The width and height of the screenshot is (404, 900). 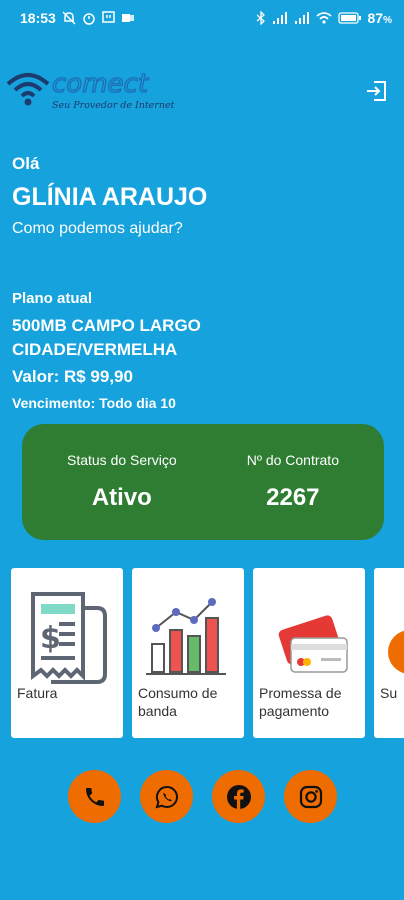 I want to click on instagram-button, so click(x=310, y=796).